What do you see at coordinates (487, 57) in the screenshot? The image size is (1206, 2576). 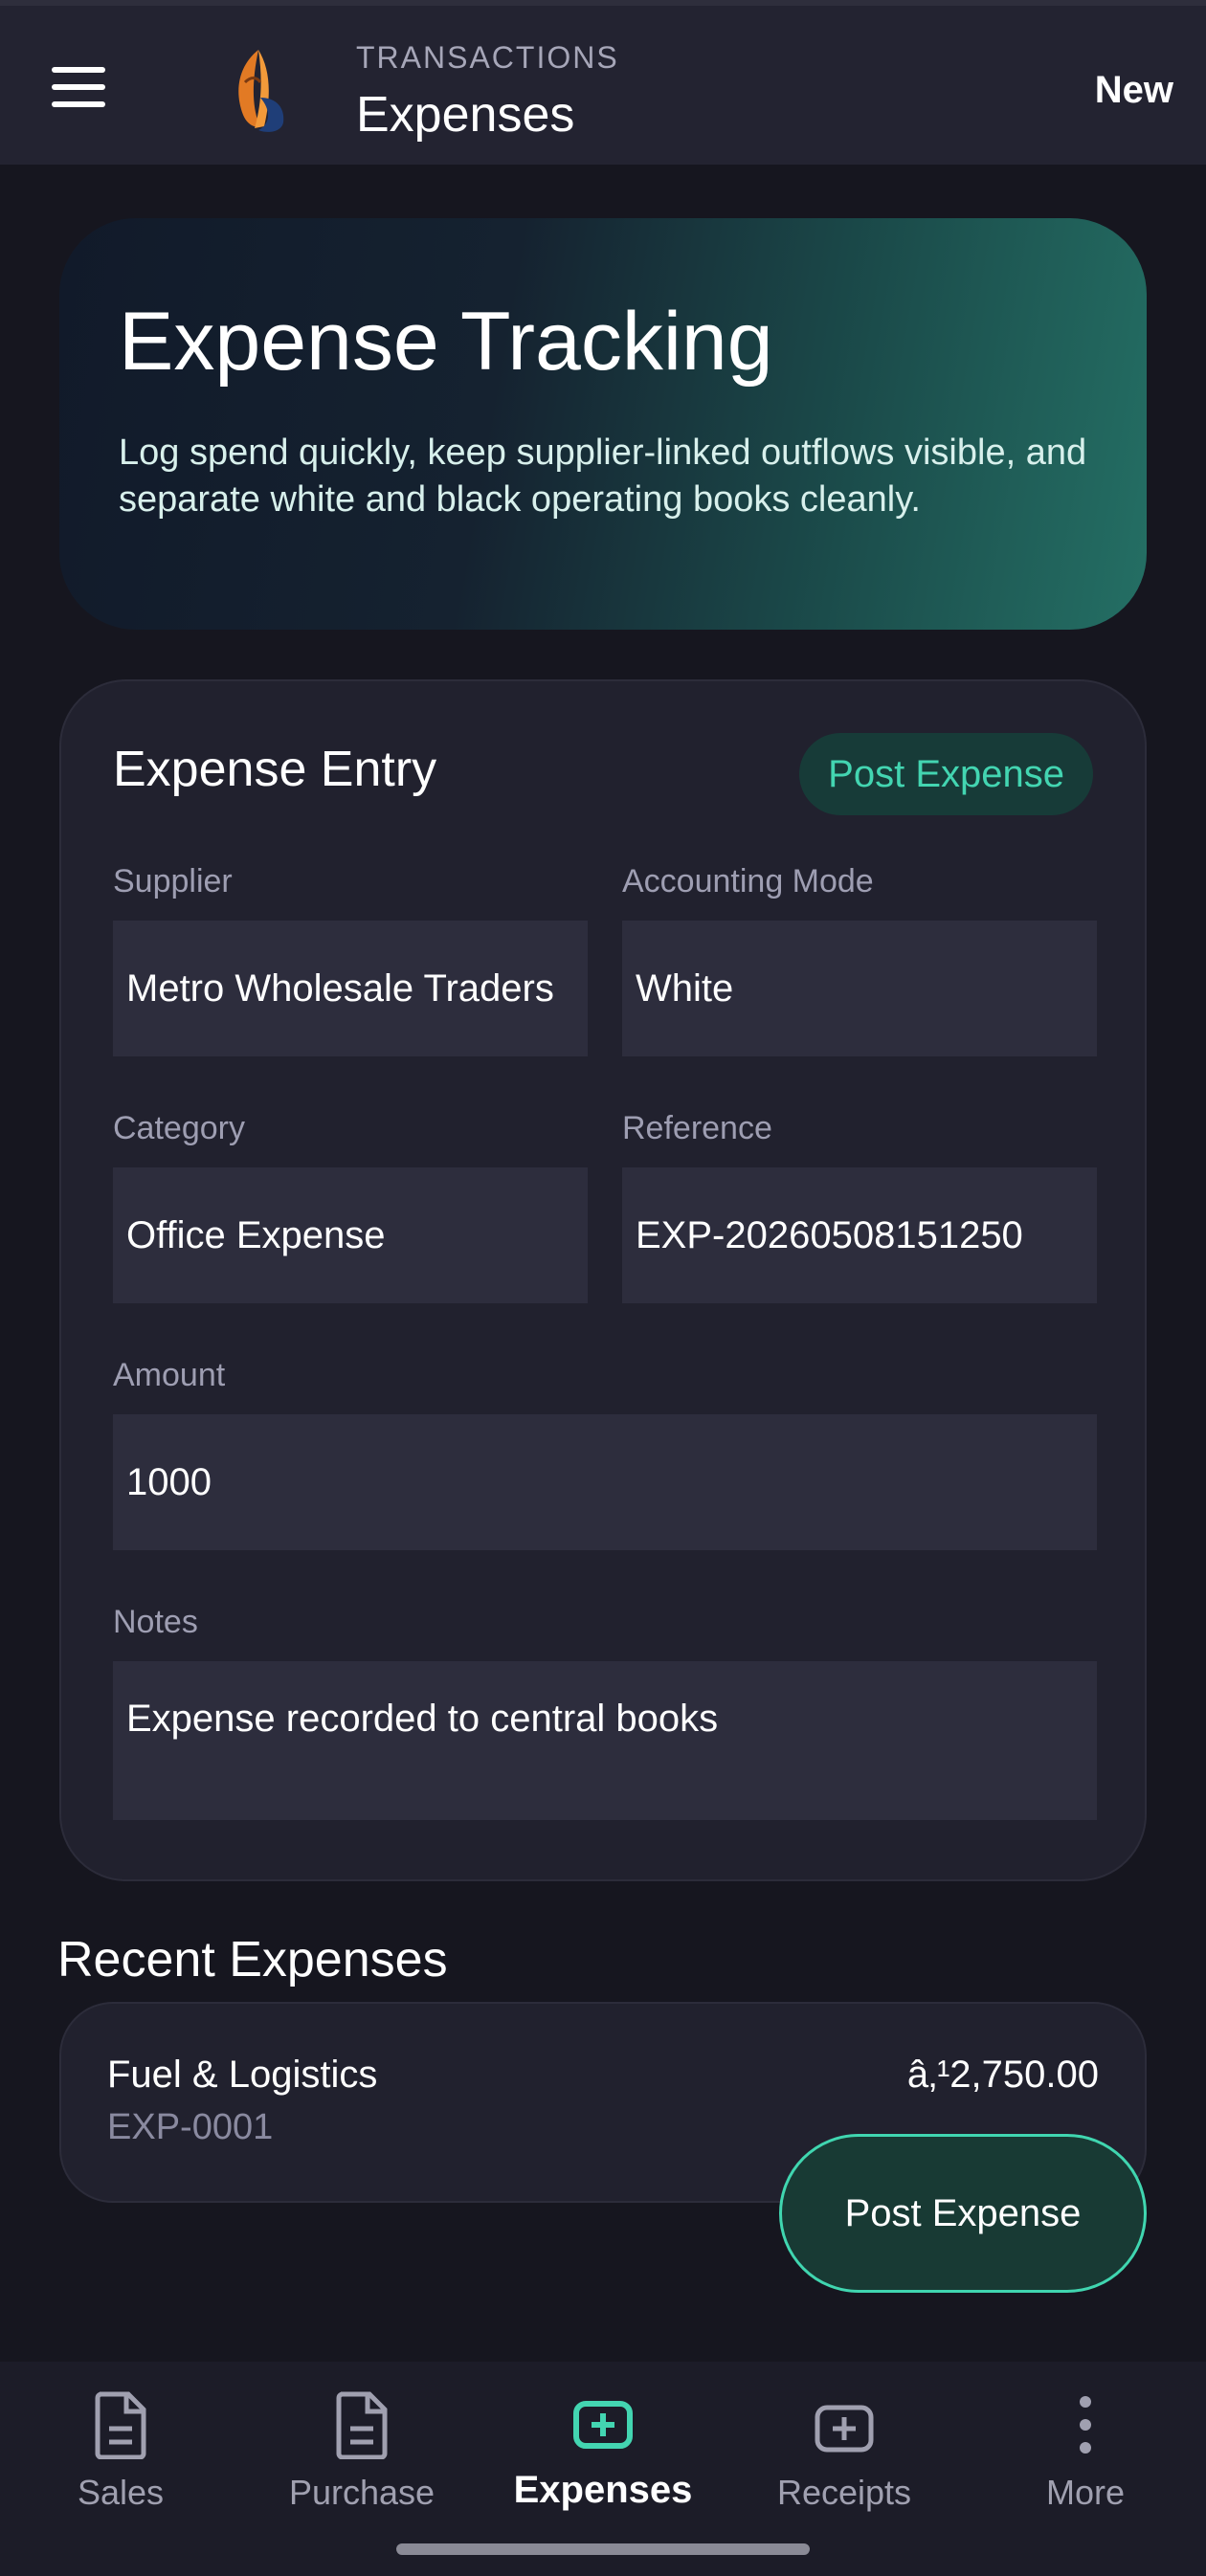 I see `section-kicker: TRANSACTIONS` at bounding box center [487, 57].